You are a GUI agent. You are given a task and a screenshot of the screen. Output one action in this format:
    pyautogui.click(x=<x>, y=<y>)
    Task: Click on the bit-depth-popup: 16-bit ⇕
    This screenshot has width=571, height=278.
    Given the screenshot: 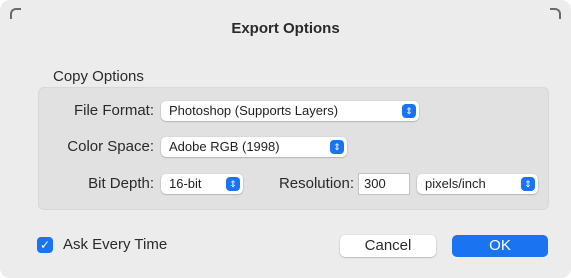 What is the action you would take?
    pyautogui.click(x=202, y=184)
    